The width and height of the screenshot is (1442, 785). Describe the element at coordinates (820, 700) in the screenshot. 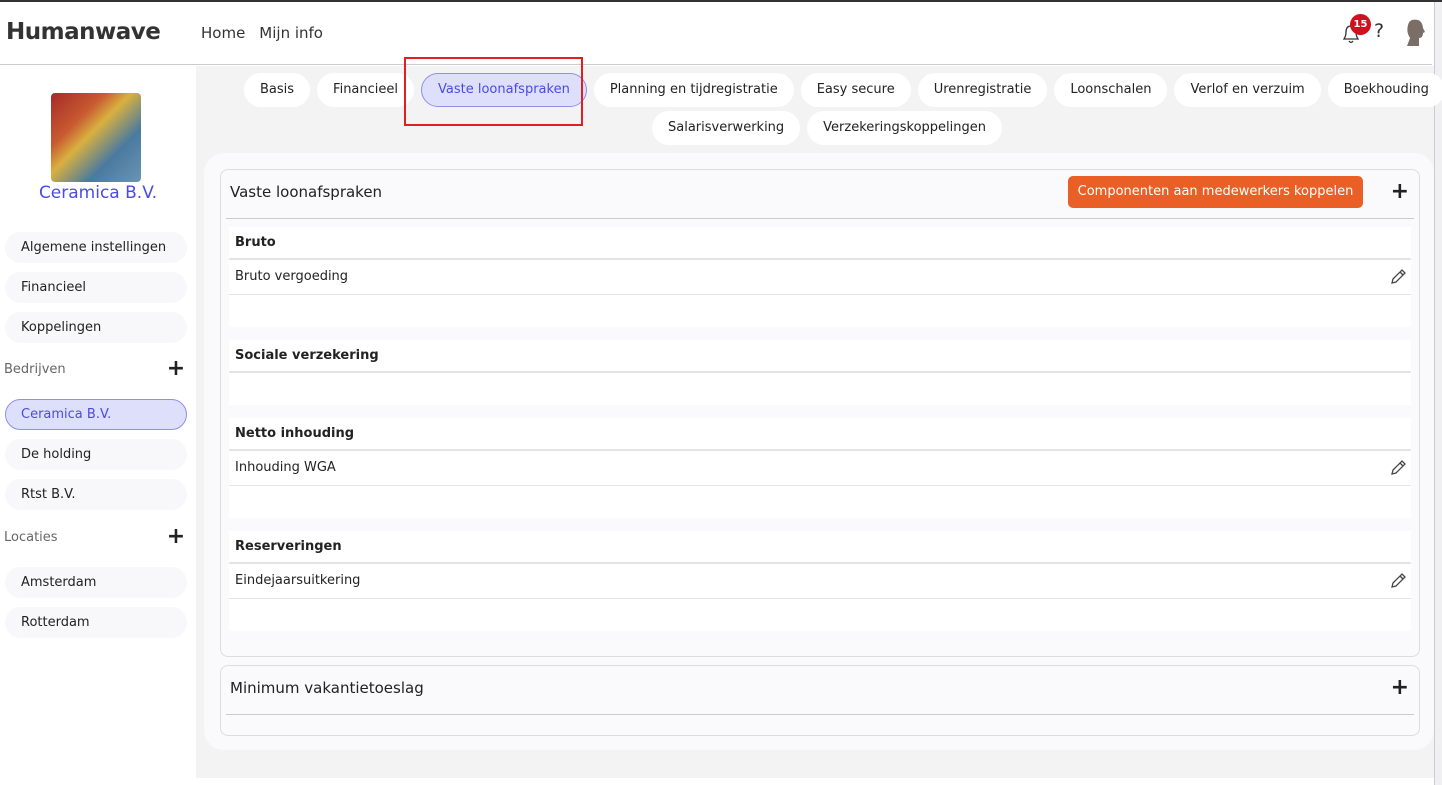

I see `minimum-vakantietoeslag-card: Minimum vakantietoeslag +` at that location.